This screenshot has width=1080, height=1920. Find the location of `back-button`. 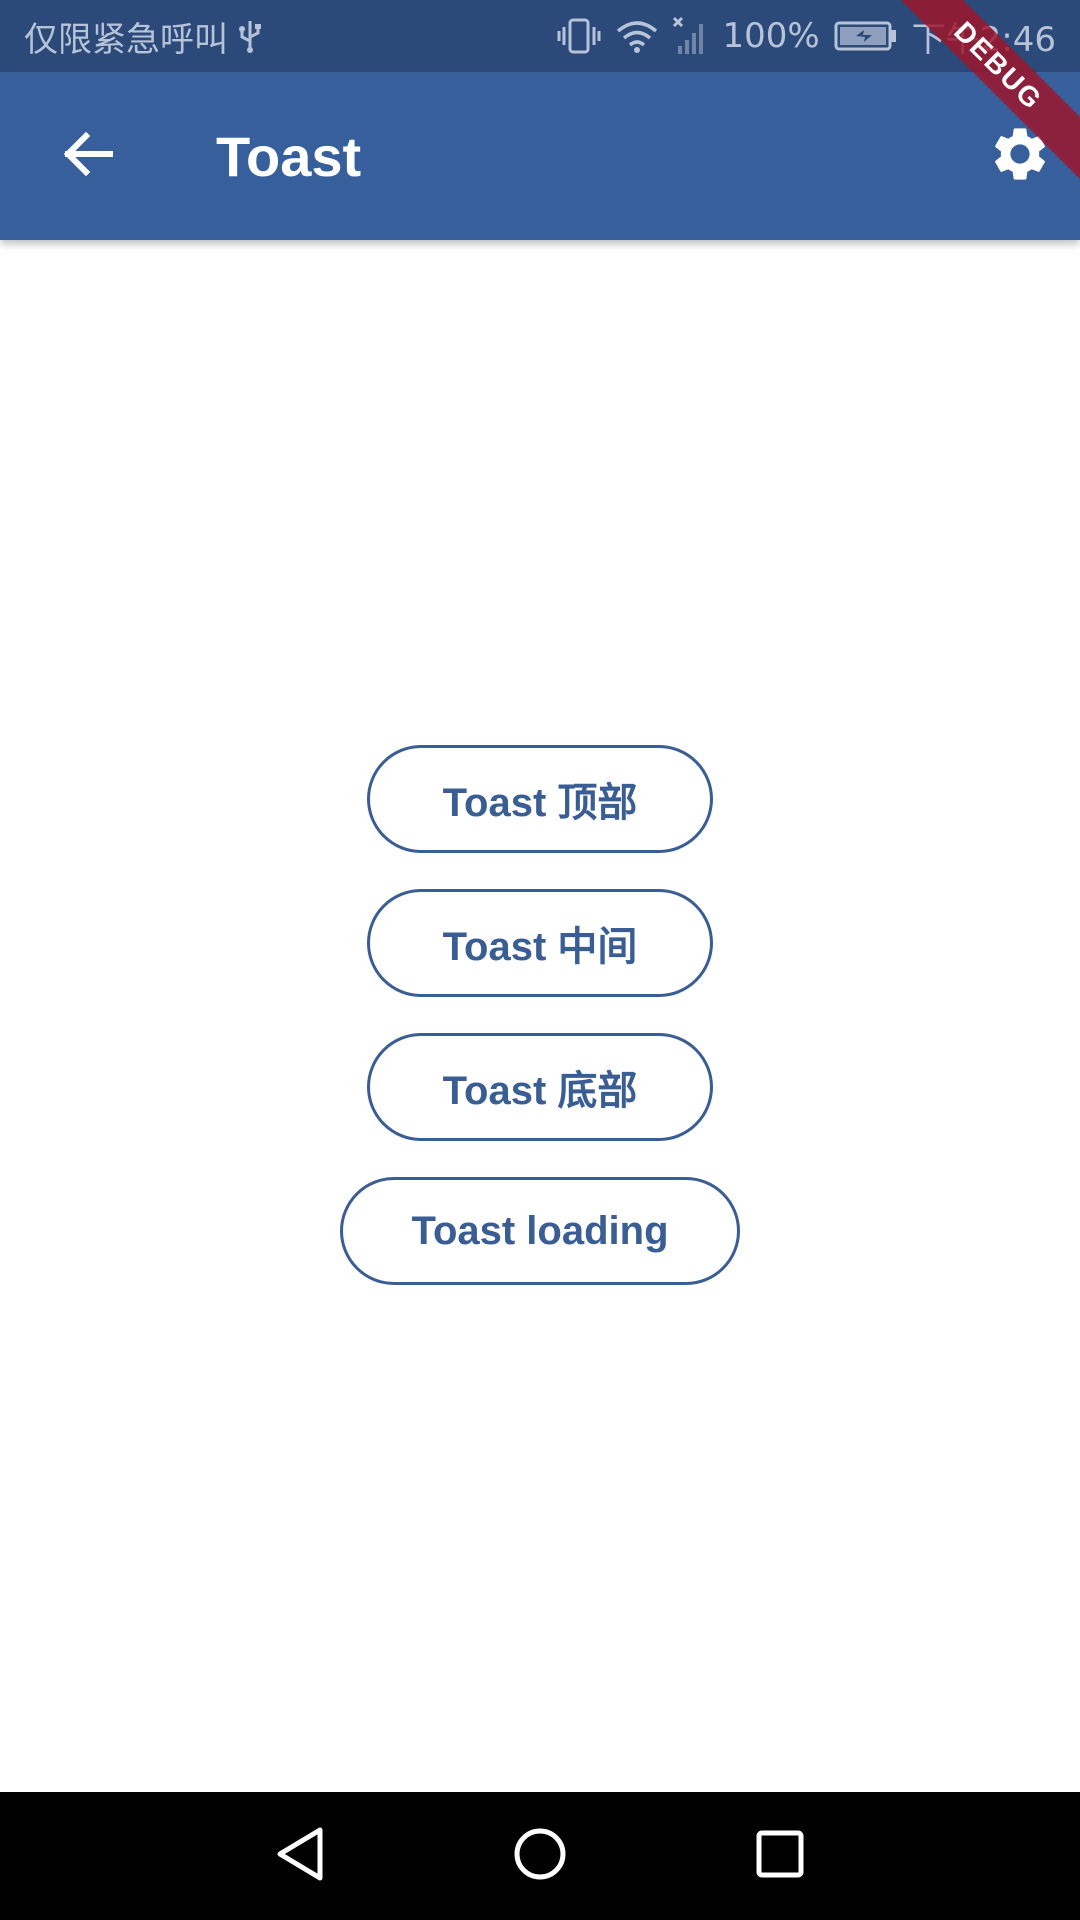

back-button is located at coordinates (88, 156).